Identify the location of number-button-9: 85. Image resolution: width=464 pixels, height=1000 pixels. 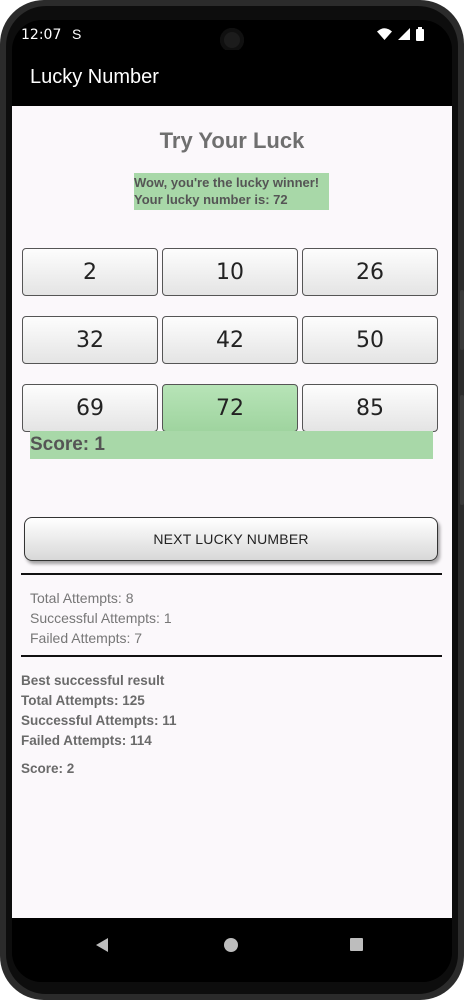
(370, 408).